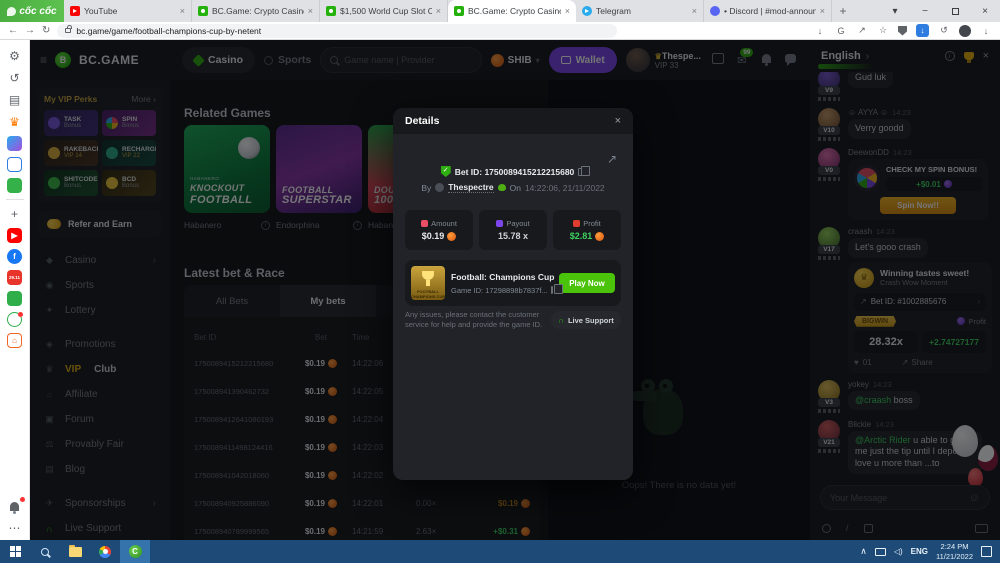 The image size is (1000, 563). I want to click on crown-icon: ♛, so click(15, 122).